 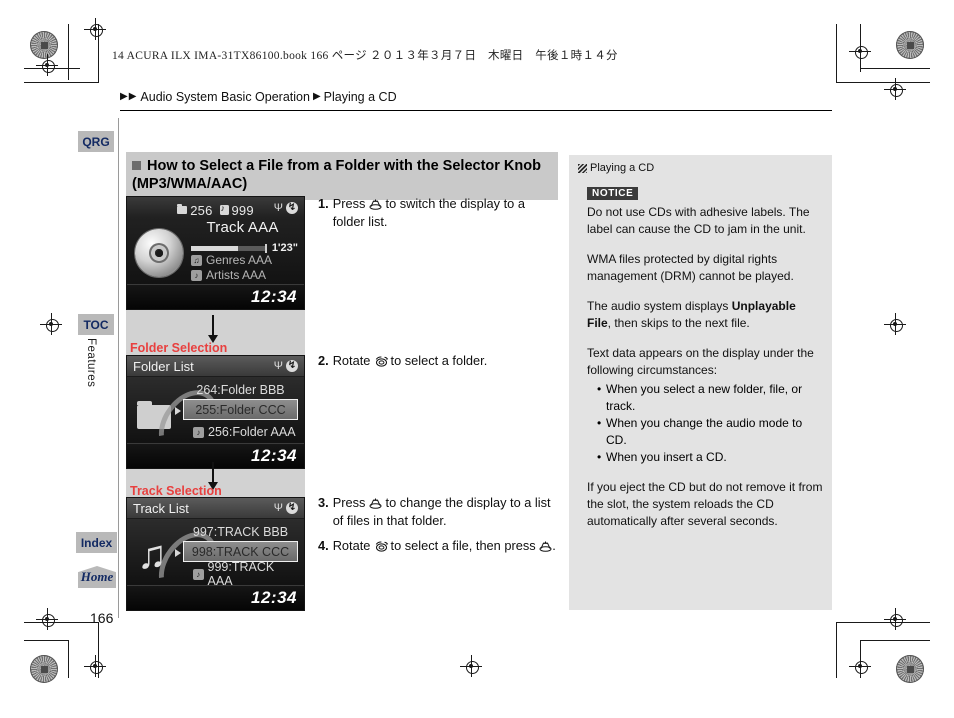 I want to click on crop-line-bottom-right-v, so click(x=860, y=659).